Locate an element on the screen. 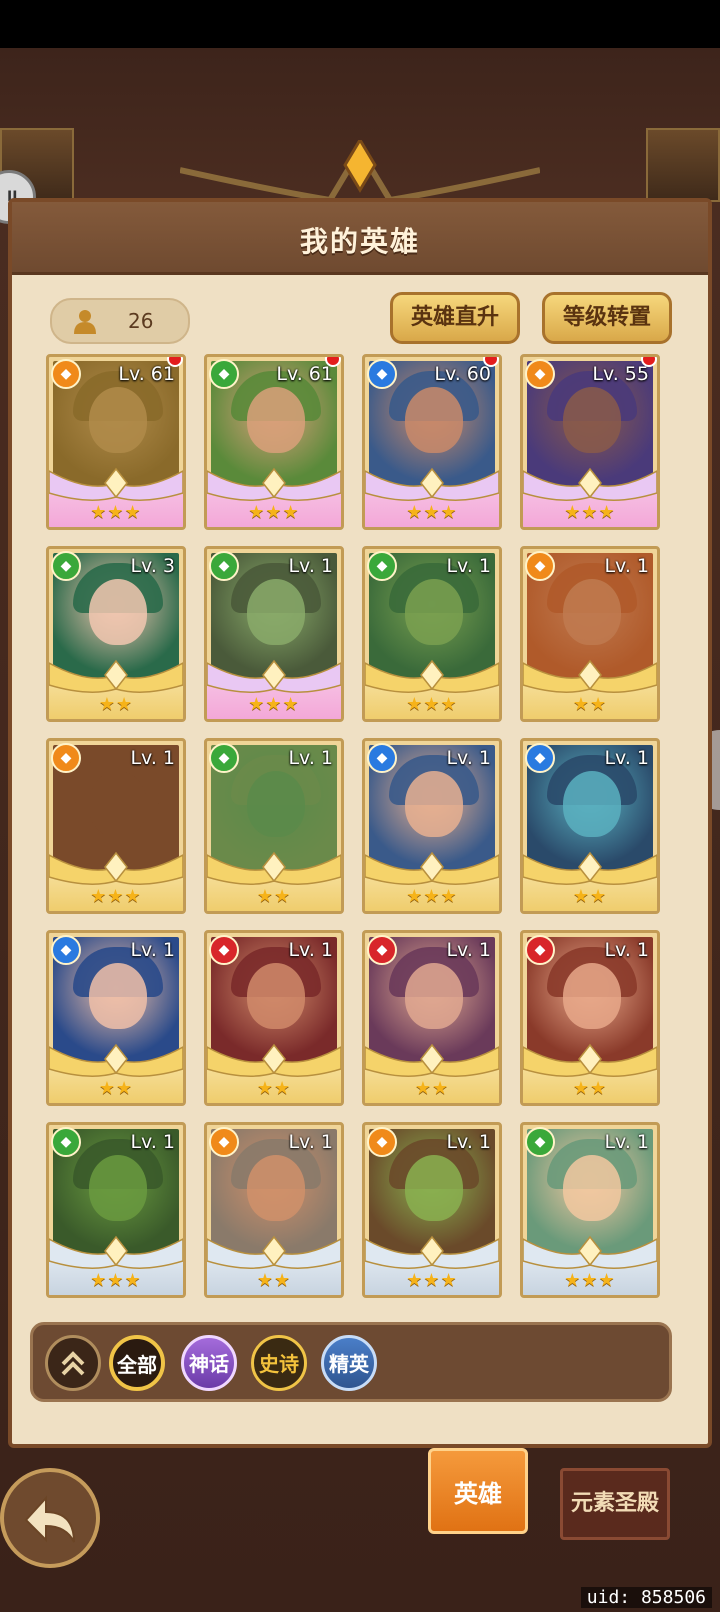  hero-level: Lv. 55 is located at coordinates (620, 374).